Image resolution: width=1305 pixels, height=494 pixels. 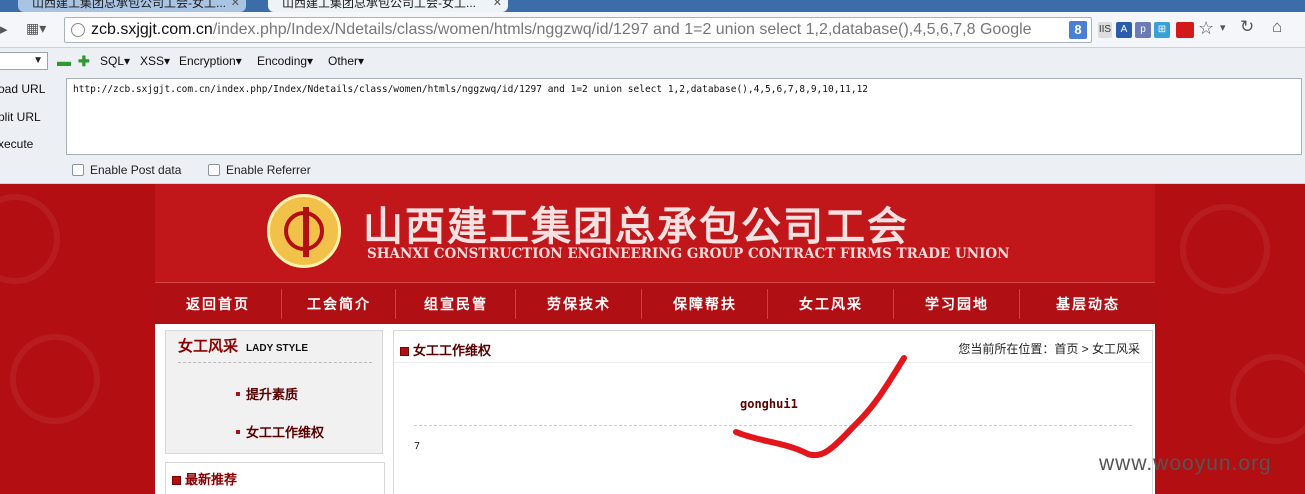 I want to click on execute-button: xecute, so click(x=16, y=144).